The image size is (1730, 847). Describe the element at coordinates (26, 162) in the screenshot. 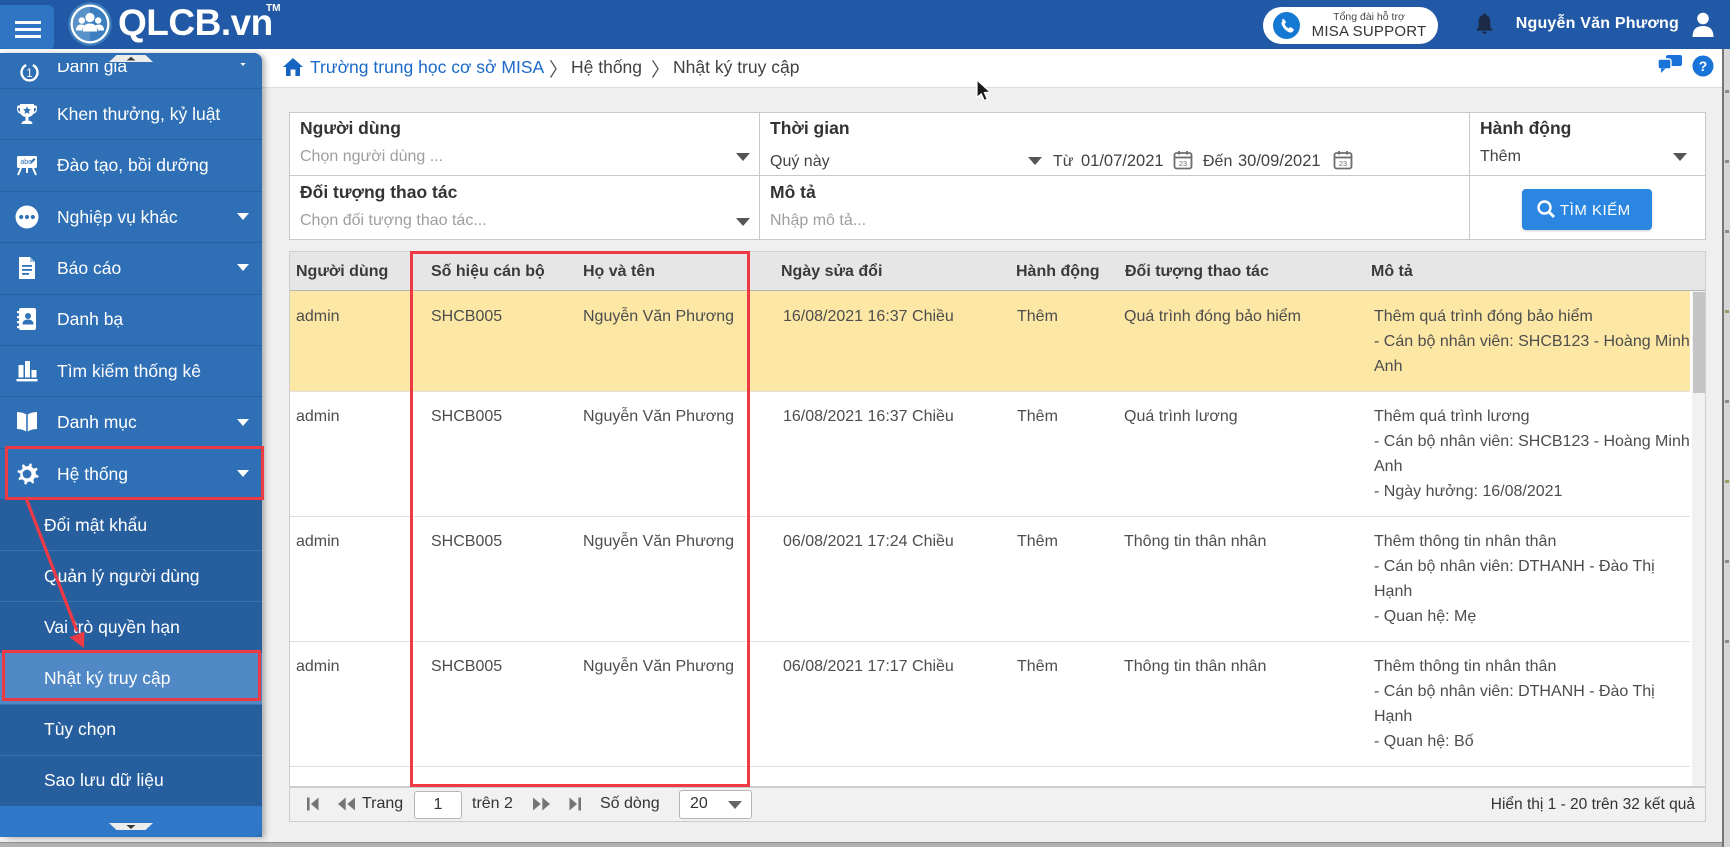

I see `svg-text: abc` at that location.